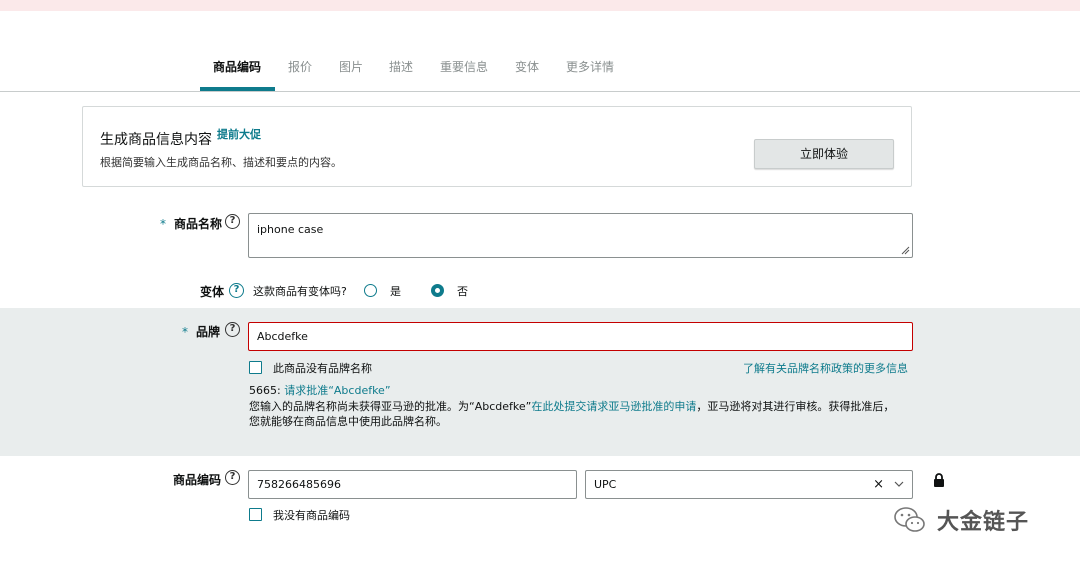 This screenshot has height=567, width=1080. Describe the element at coordinates (322, 368) in the screenshot. I see `no-brand-label: 此商品没有品牌名称` at that location.